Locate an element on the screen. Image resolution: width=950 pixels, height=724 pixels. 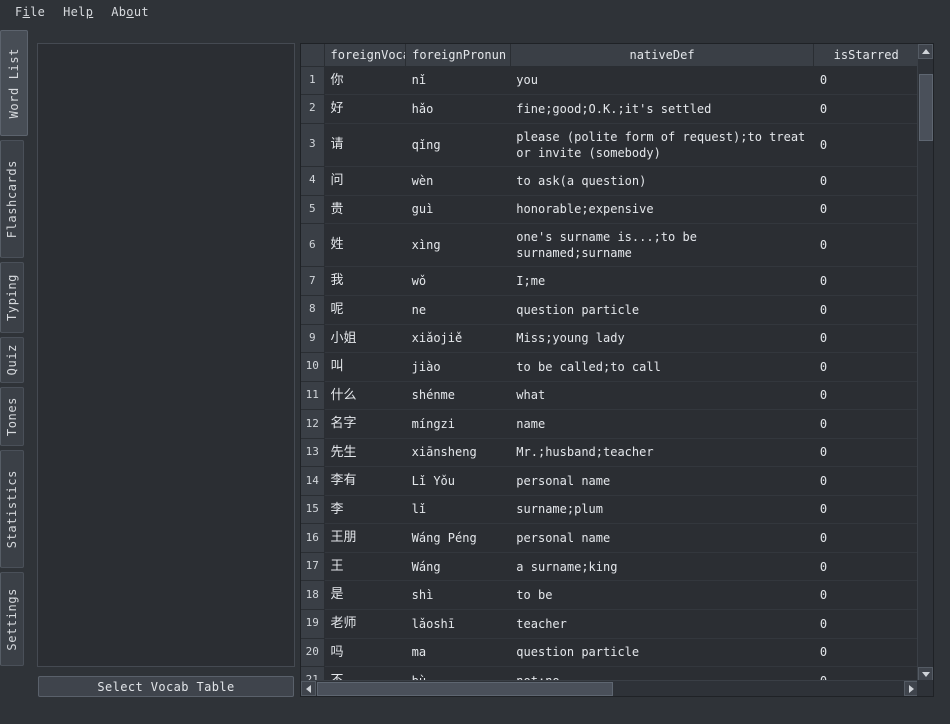
cell-foreignPronun: wǒ is located at coordinates (458, 281).